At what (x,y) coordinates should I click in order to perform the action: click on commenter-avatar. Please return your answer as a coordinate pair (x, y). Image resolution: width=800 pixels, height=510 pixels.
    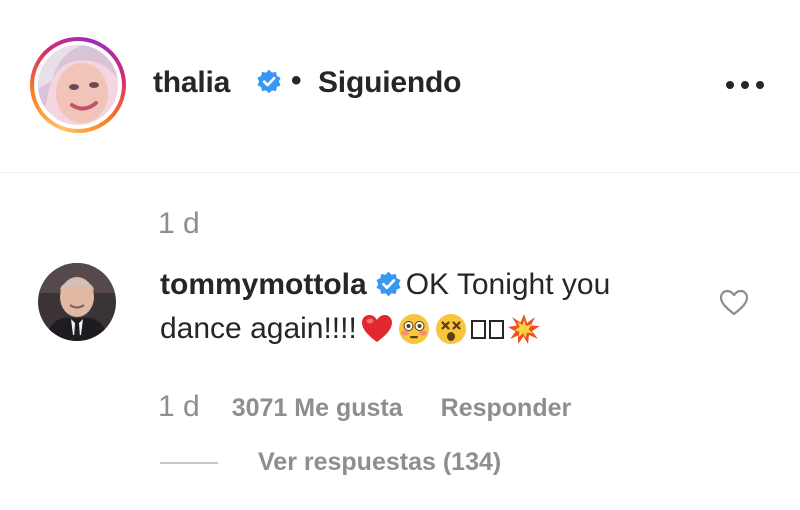
    Looking at the image, I should click on (77, 302).